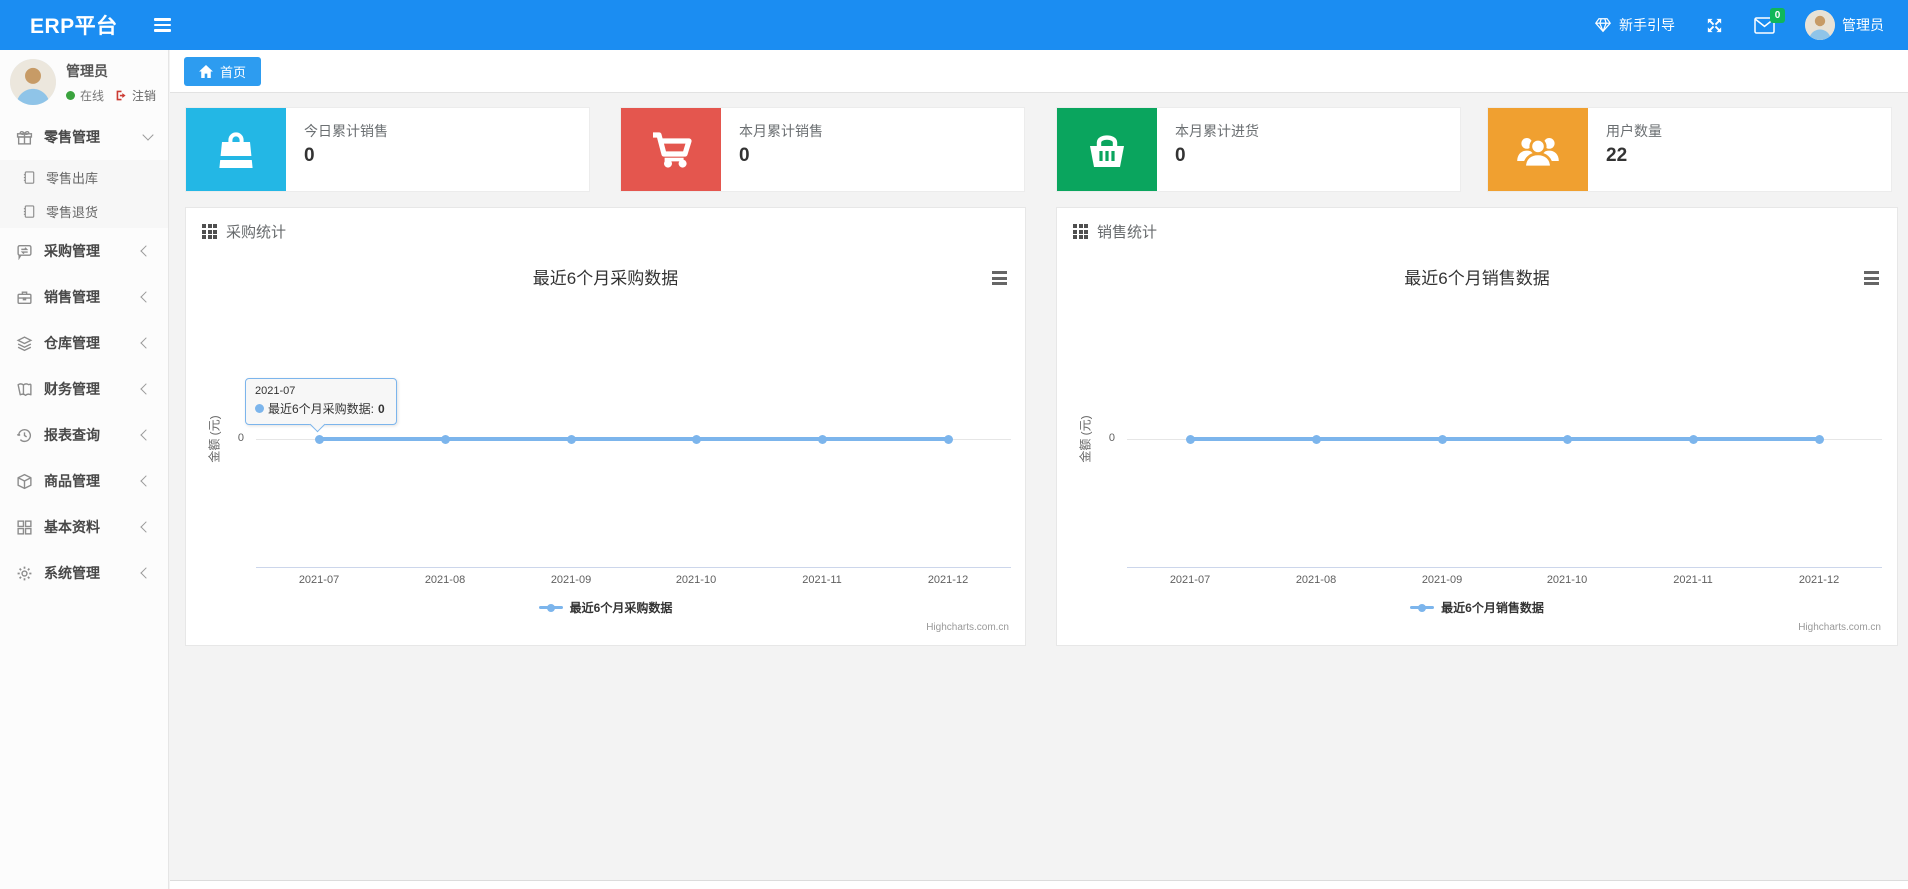  I want to click on table-grid-icon, so click(1080, 231).